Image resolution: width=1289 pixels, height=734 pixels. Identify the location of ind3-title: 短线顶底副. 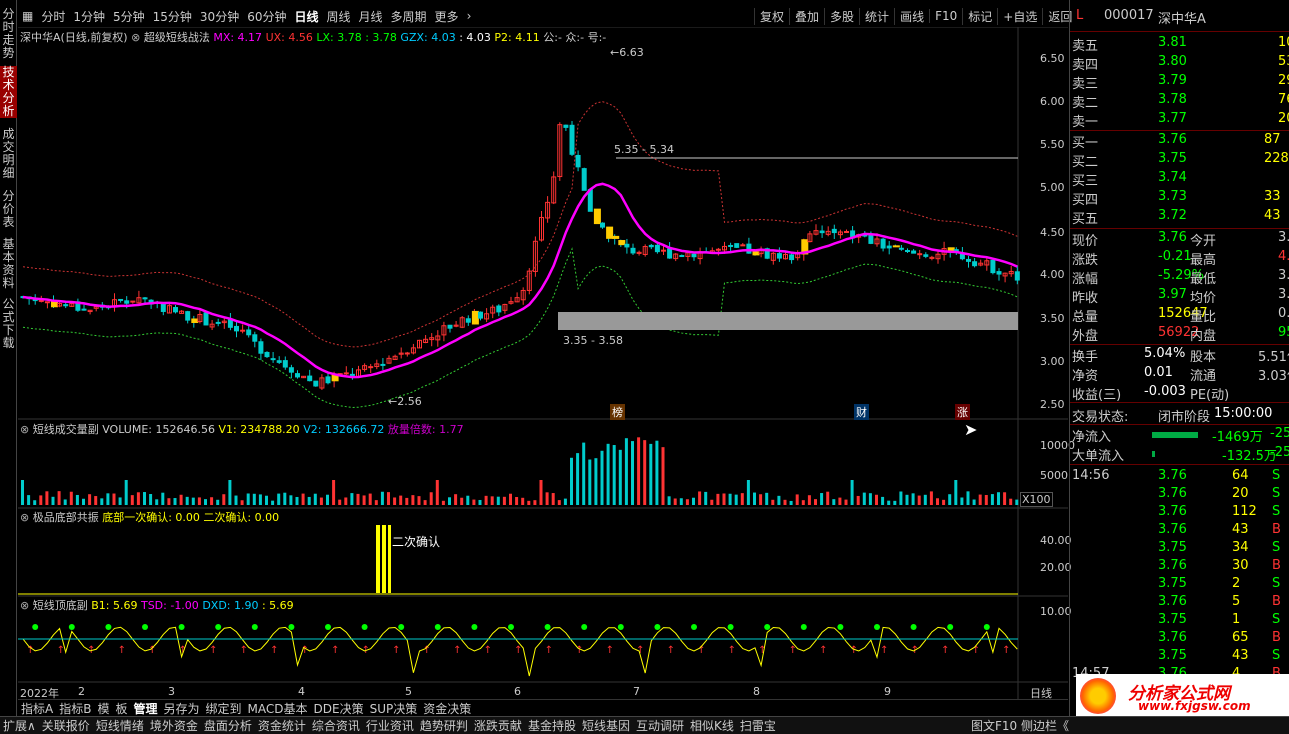
(60, 605).